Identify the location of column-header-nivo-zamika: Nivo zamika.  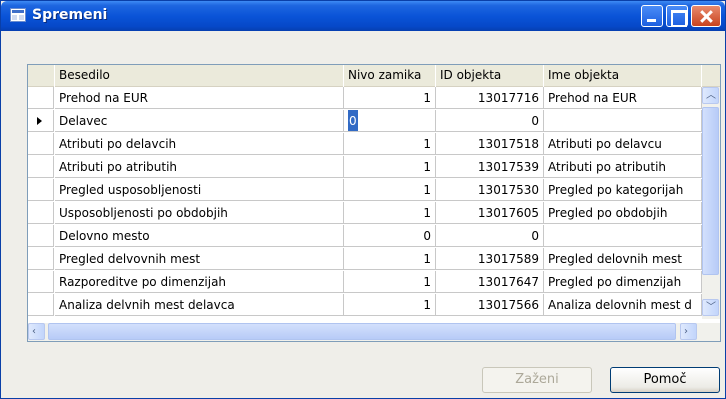
(390, 76).